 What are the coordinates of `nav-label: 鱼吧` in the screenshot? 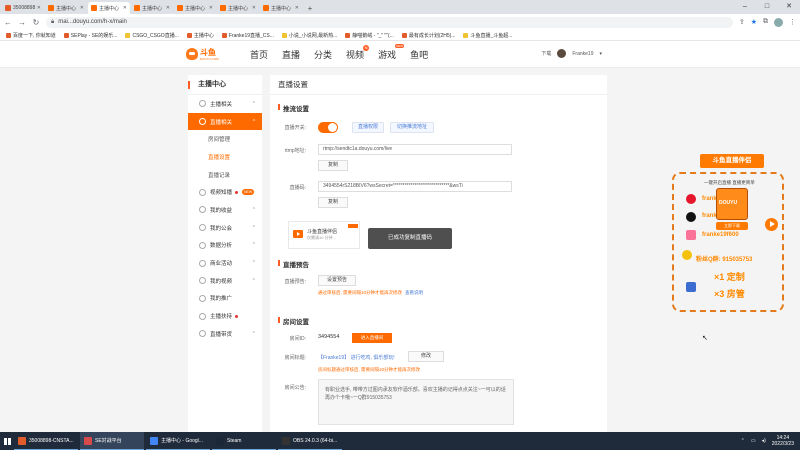 It's located at (419, 55).